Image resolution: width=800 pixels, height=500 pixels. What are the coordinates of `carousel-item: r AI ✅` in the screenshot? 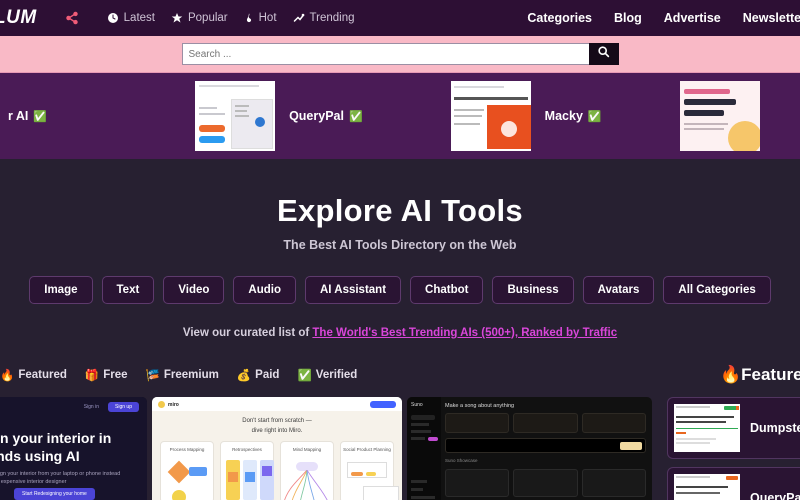 It's located at (47, 116).